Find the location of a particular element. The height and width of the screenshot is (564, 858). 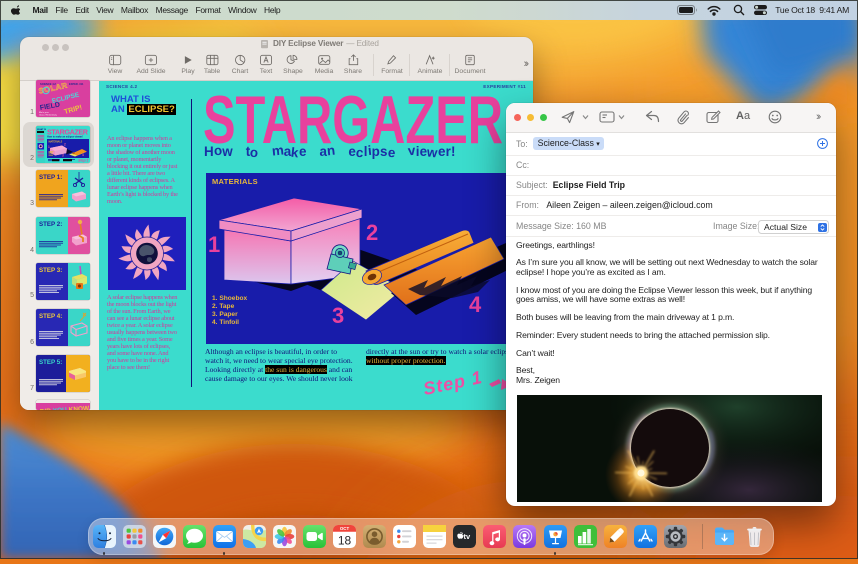

svg-text: Class: Elementary is located at coordinates (48, 115).